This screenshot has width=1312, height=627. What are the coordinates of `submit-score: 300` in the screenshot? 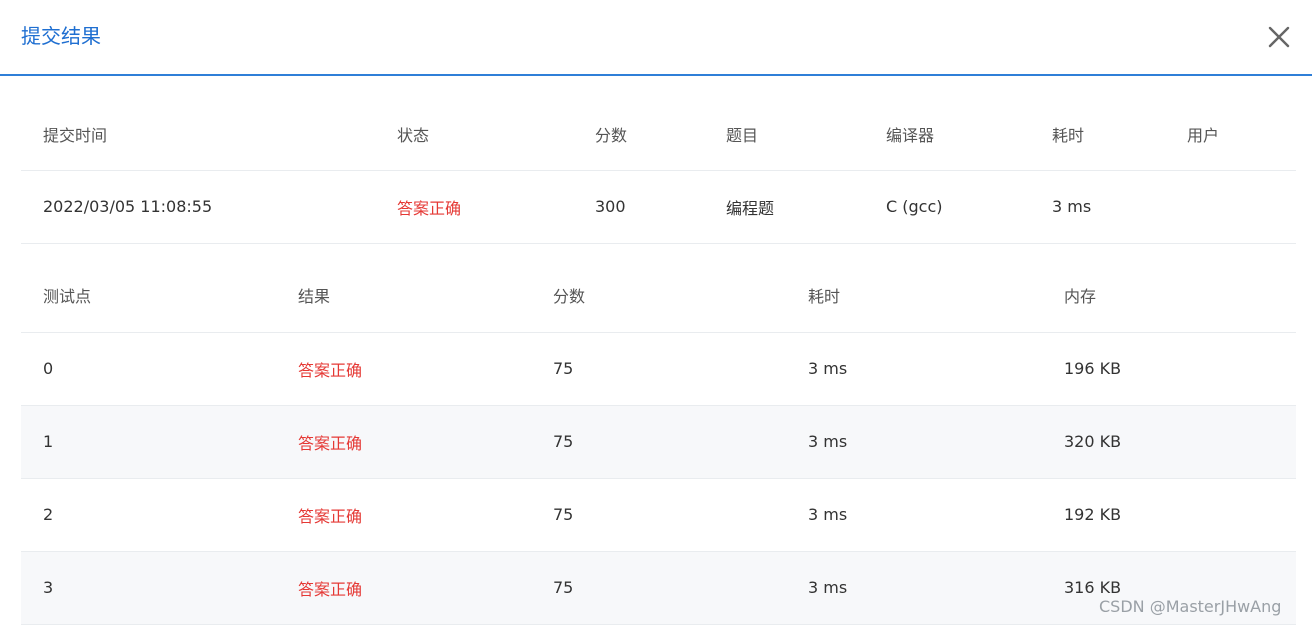 It's located at (660, 206).